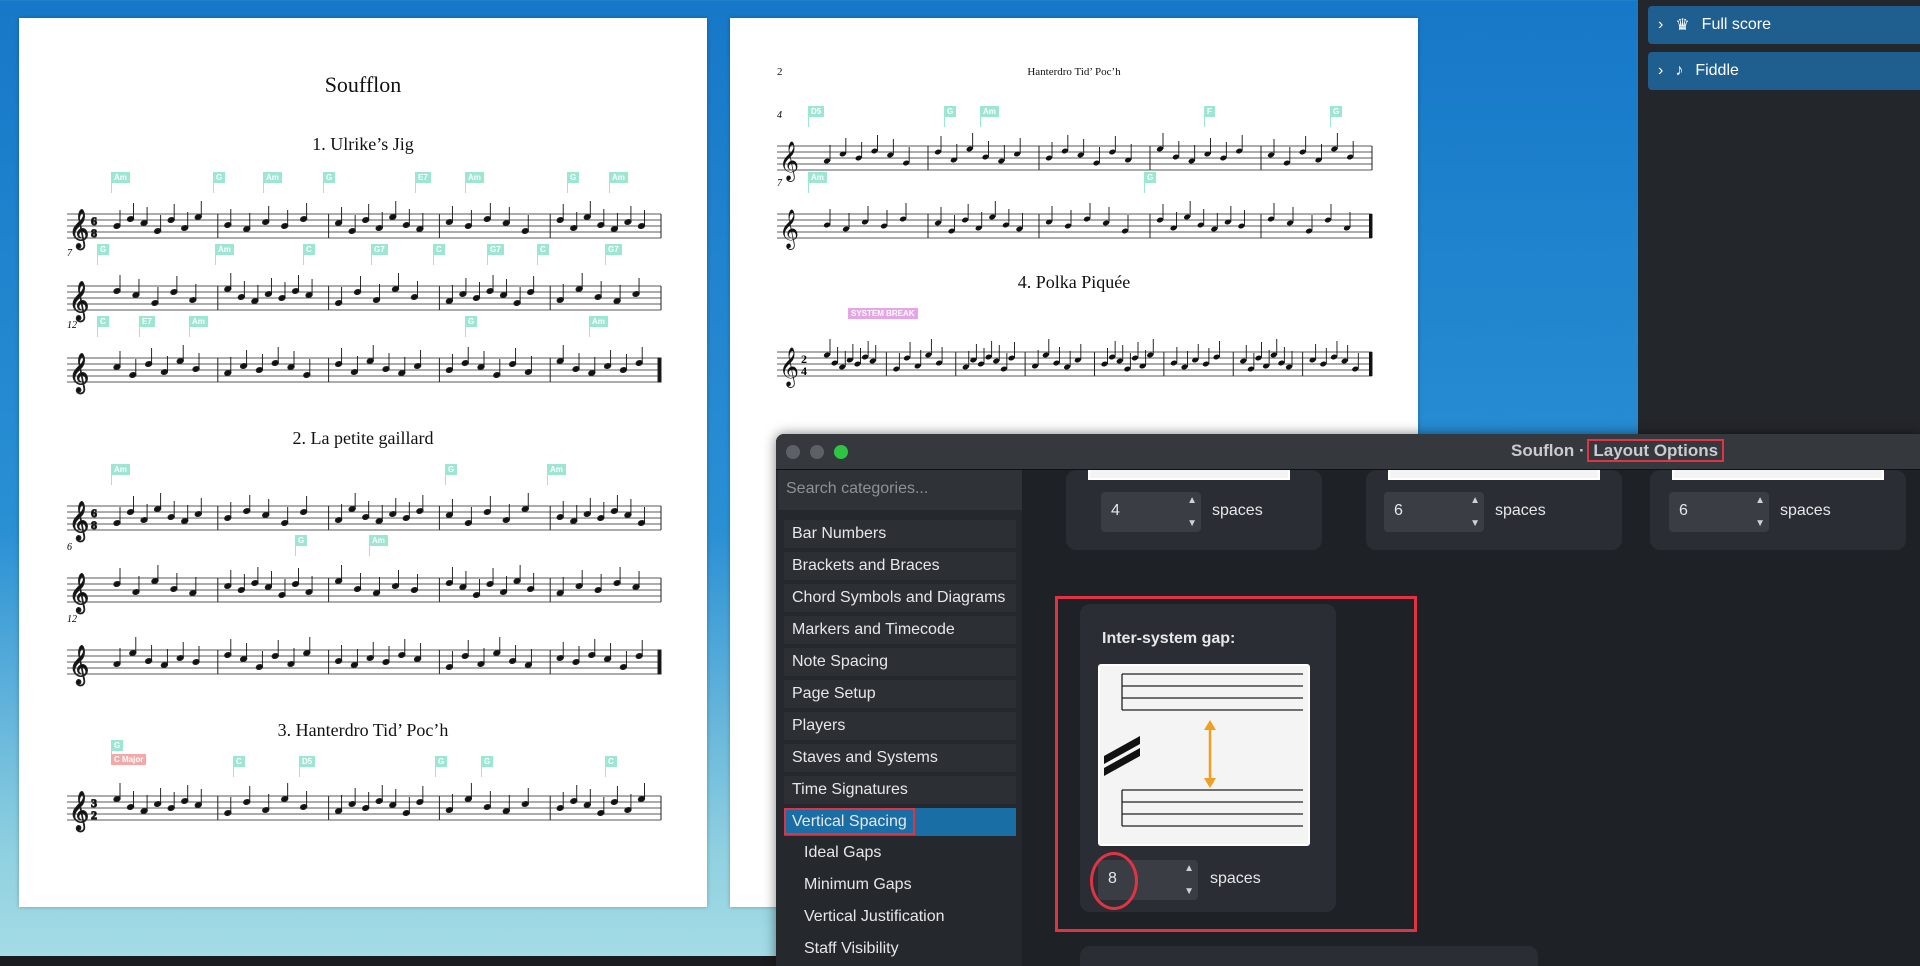 Image resolution: width=1920 pixels, height=966 pixels. I want to click on category-chord-symbols: Chord Symbols and Diagrams, so click(900, 598).